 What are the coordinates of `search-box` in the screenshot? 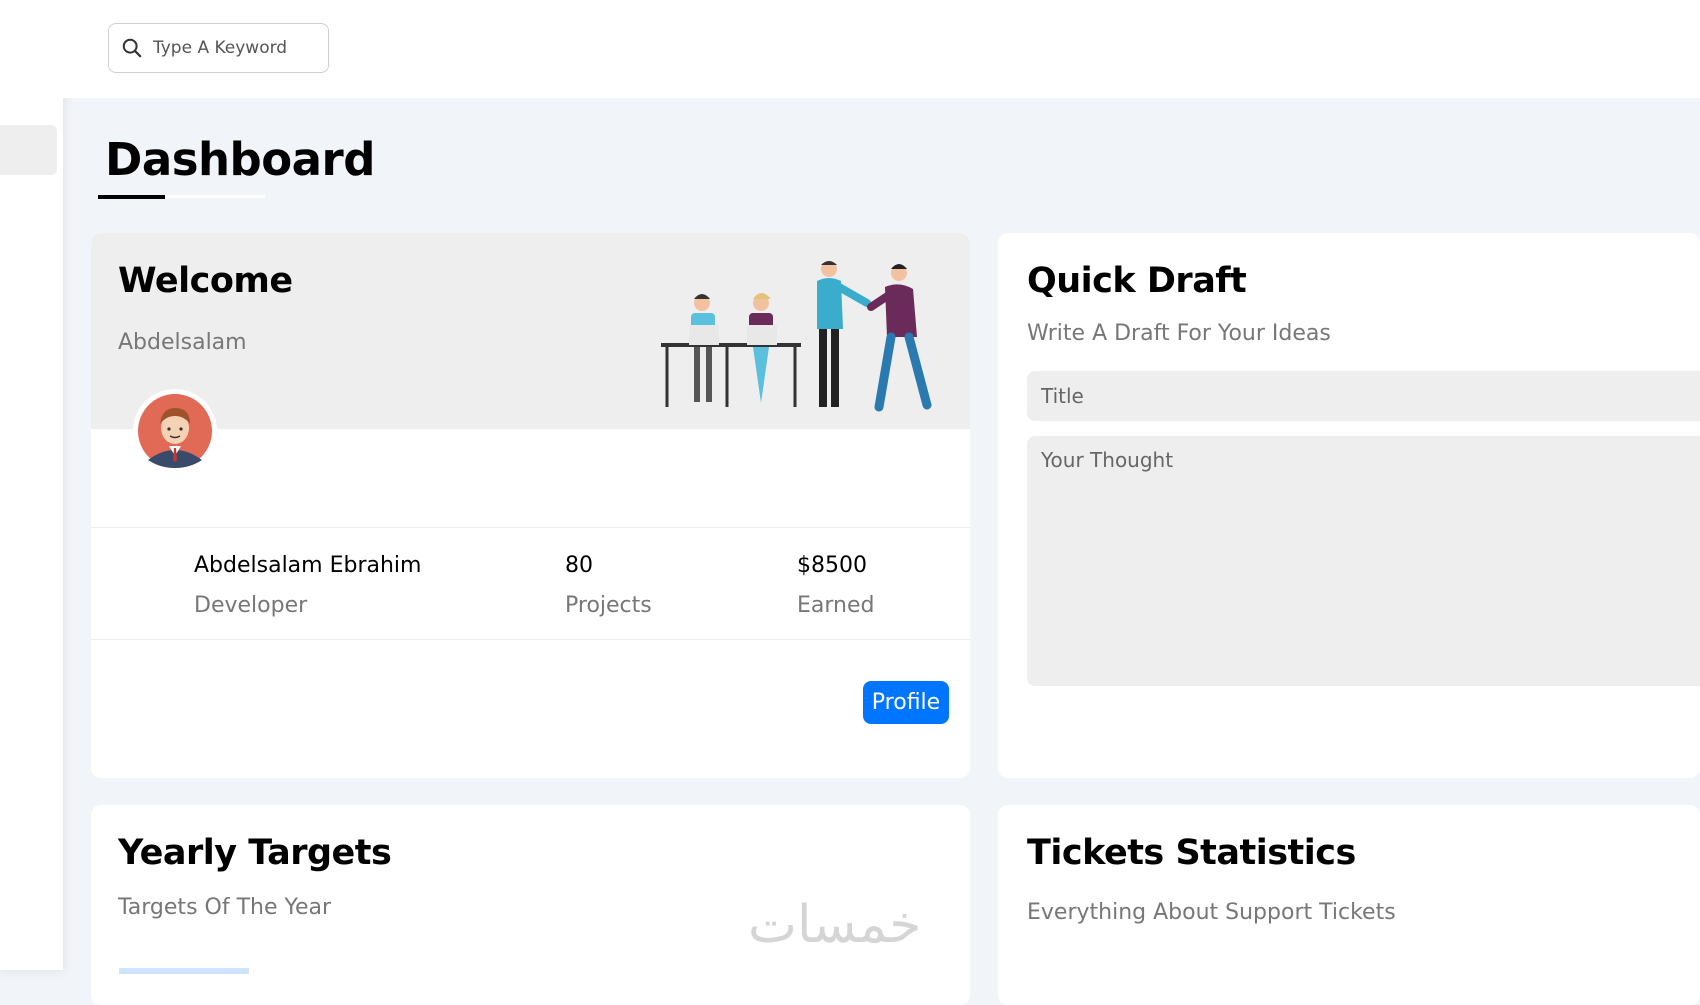 It's located at (218, 48).